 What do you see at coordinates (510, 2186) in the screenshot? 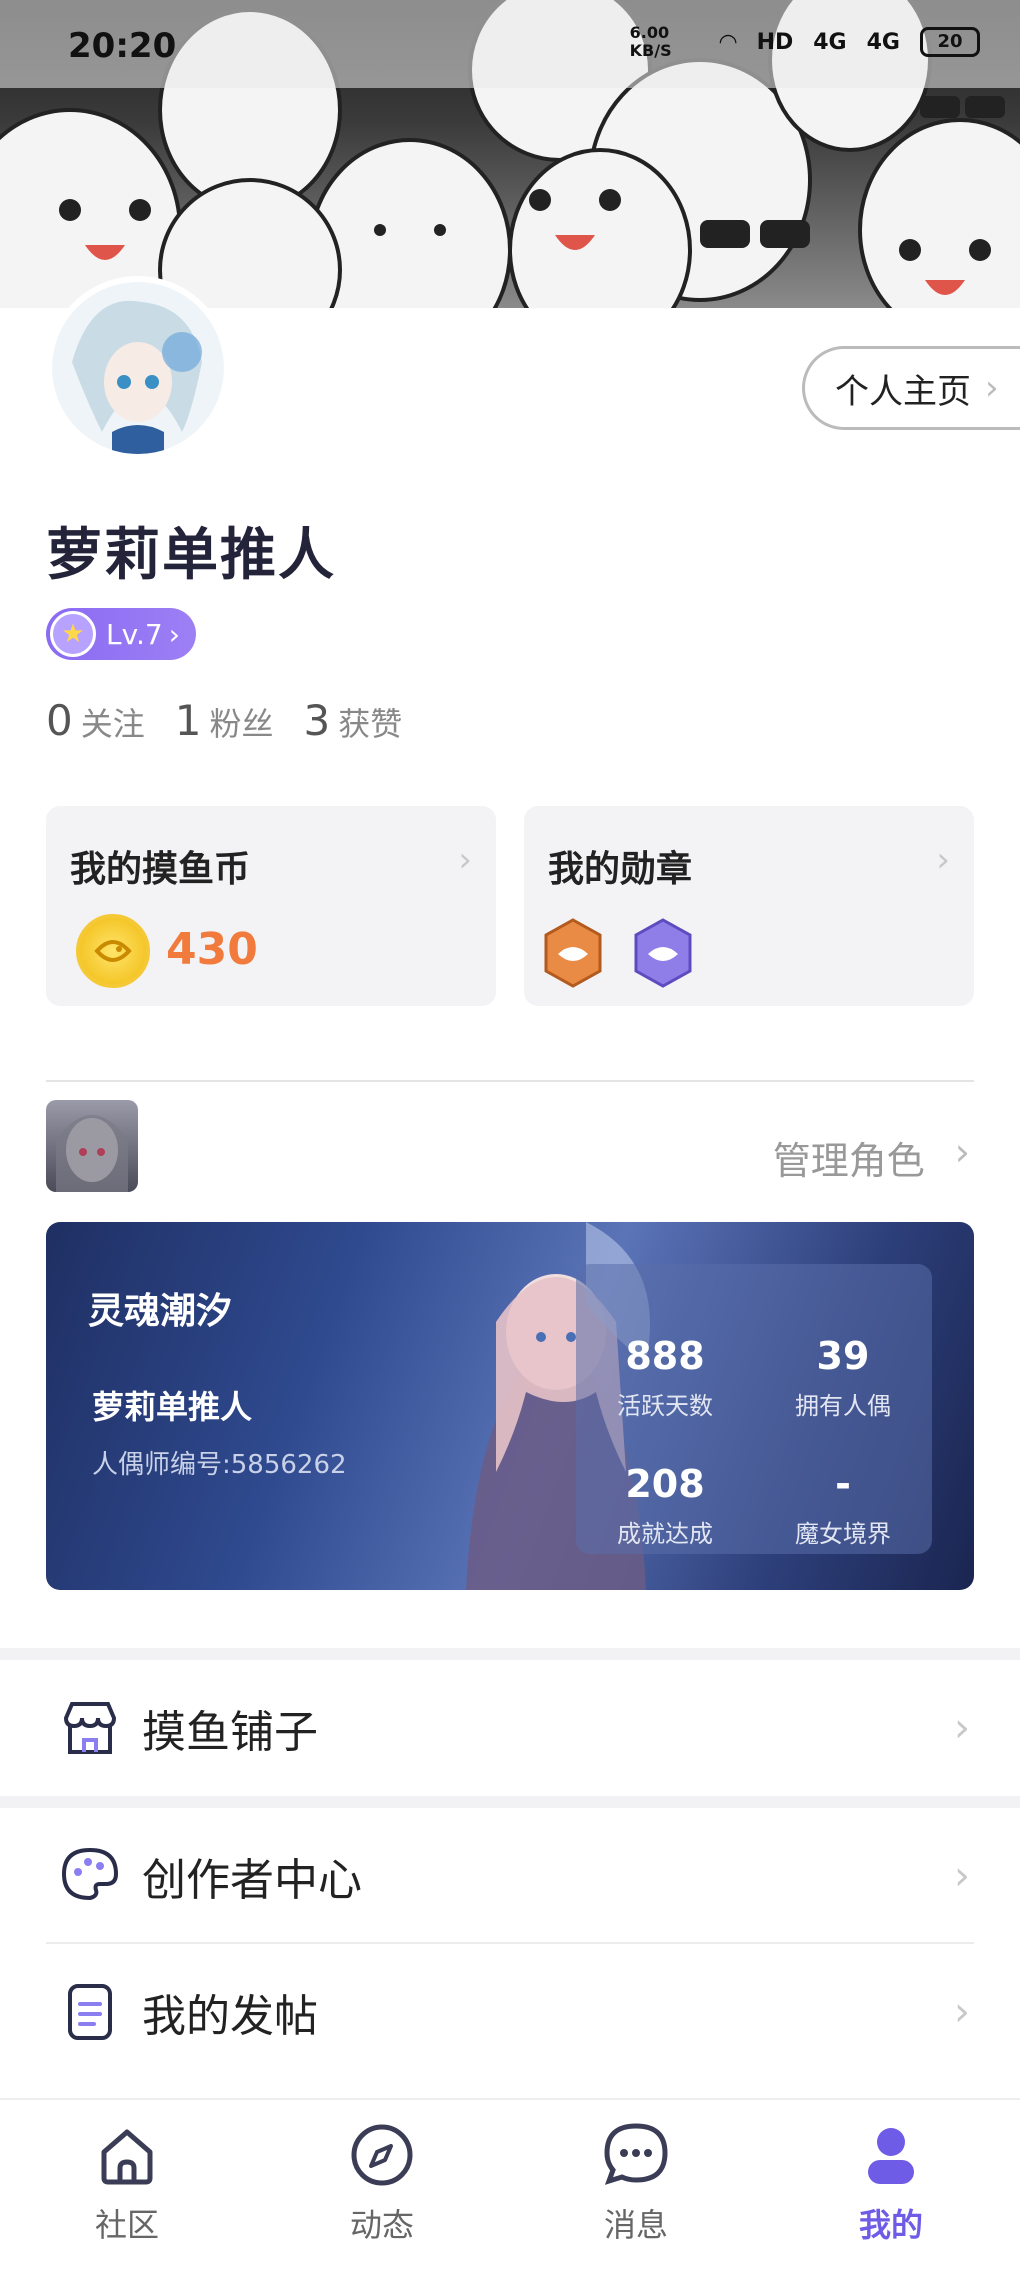
I see `bottom-tab-bar: 社区 动态 消息 我的` at bounding box center [510, 2186].